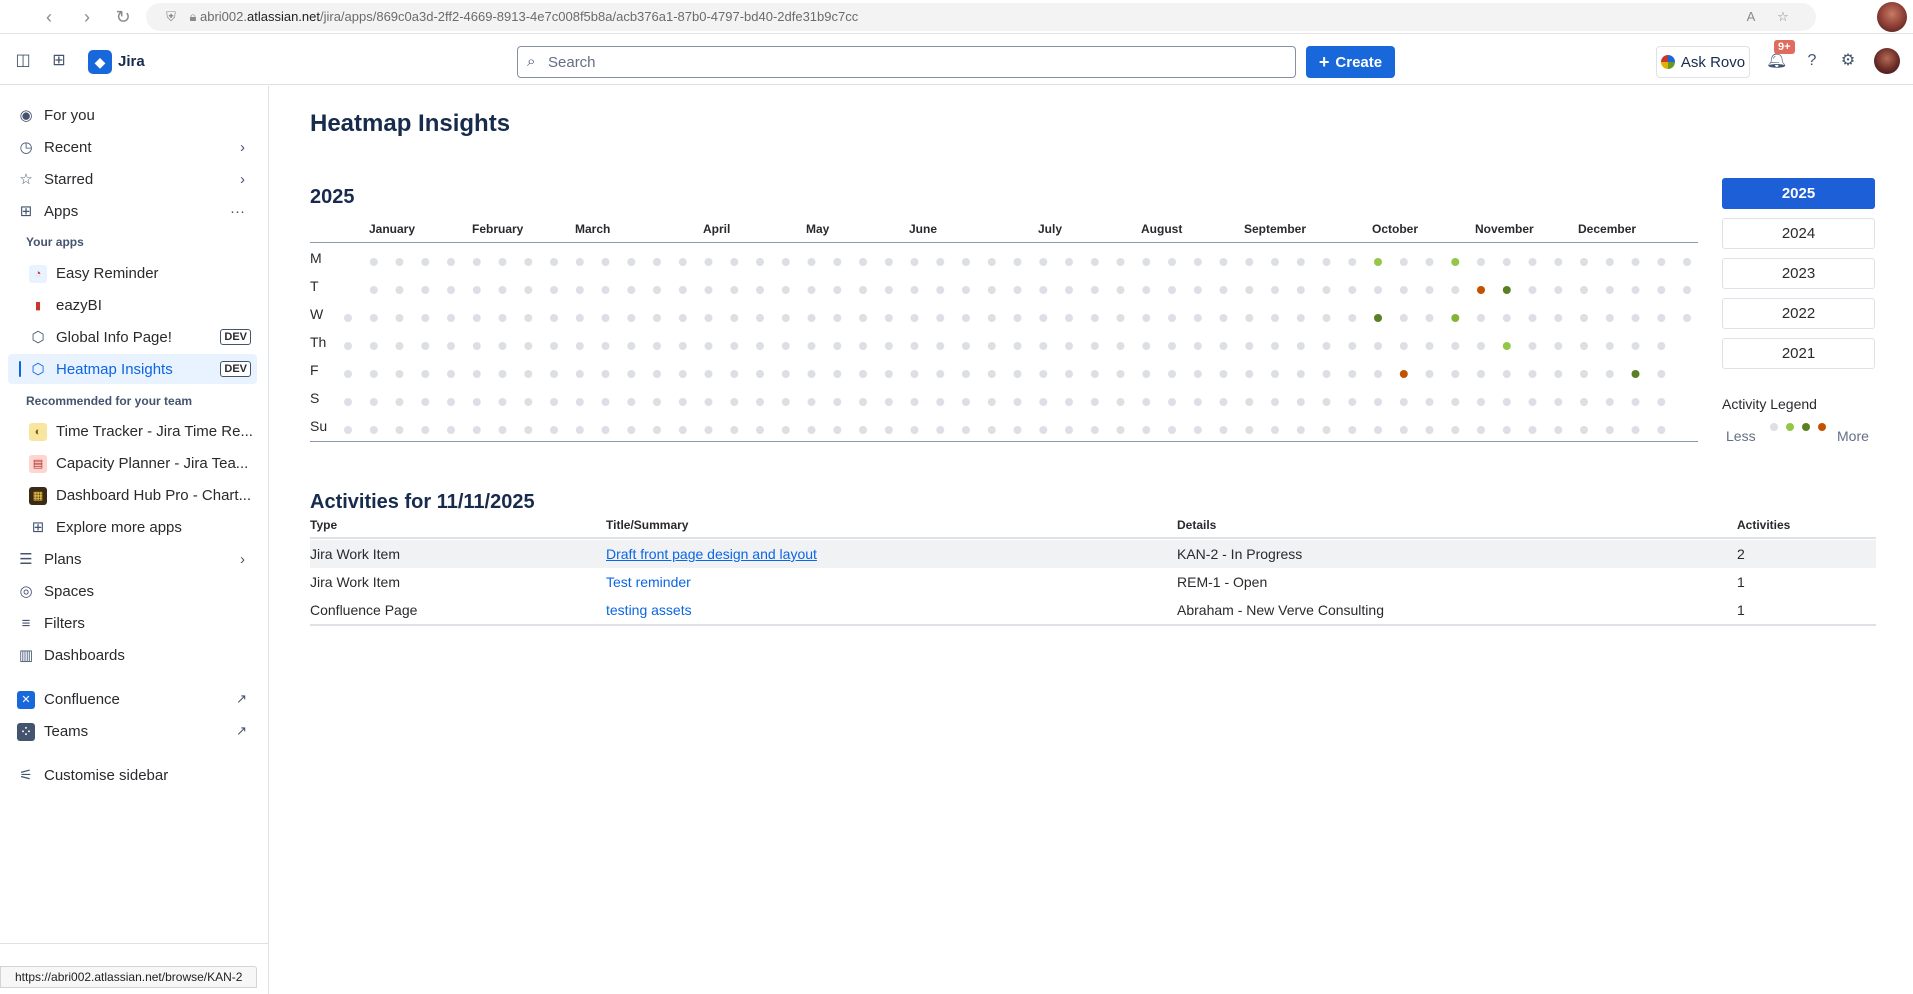 This screenshot has width=1913, height=994. What do you see at coordinates (1783, 17) in the screenshot?
I see `bookmark-icon: ☆` at bounding box center [1783, 17].